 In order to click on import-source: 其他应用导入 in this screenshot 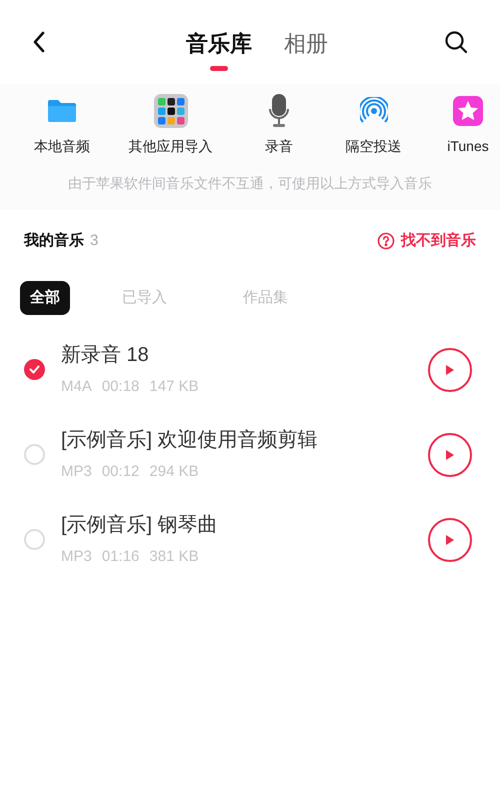, I will do `click(170, 124)`.